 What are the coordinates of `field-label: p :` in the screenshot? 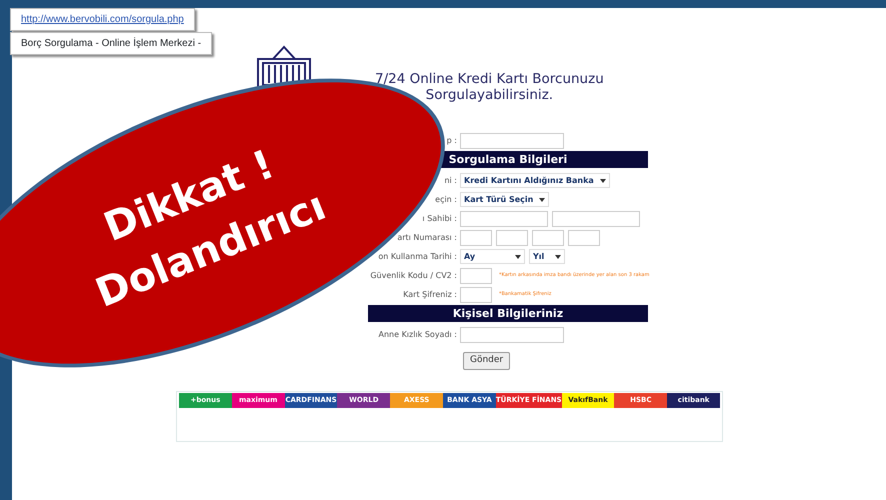 It's located at (452, 140).